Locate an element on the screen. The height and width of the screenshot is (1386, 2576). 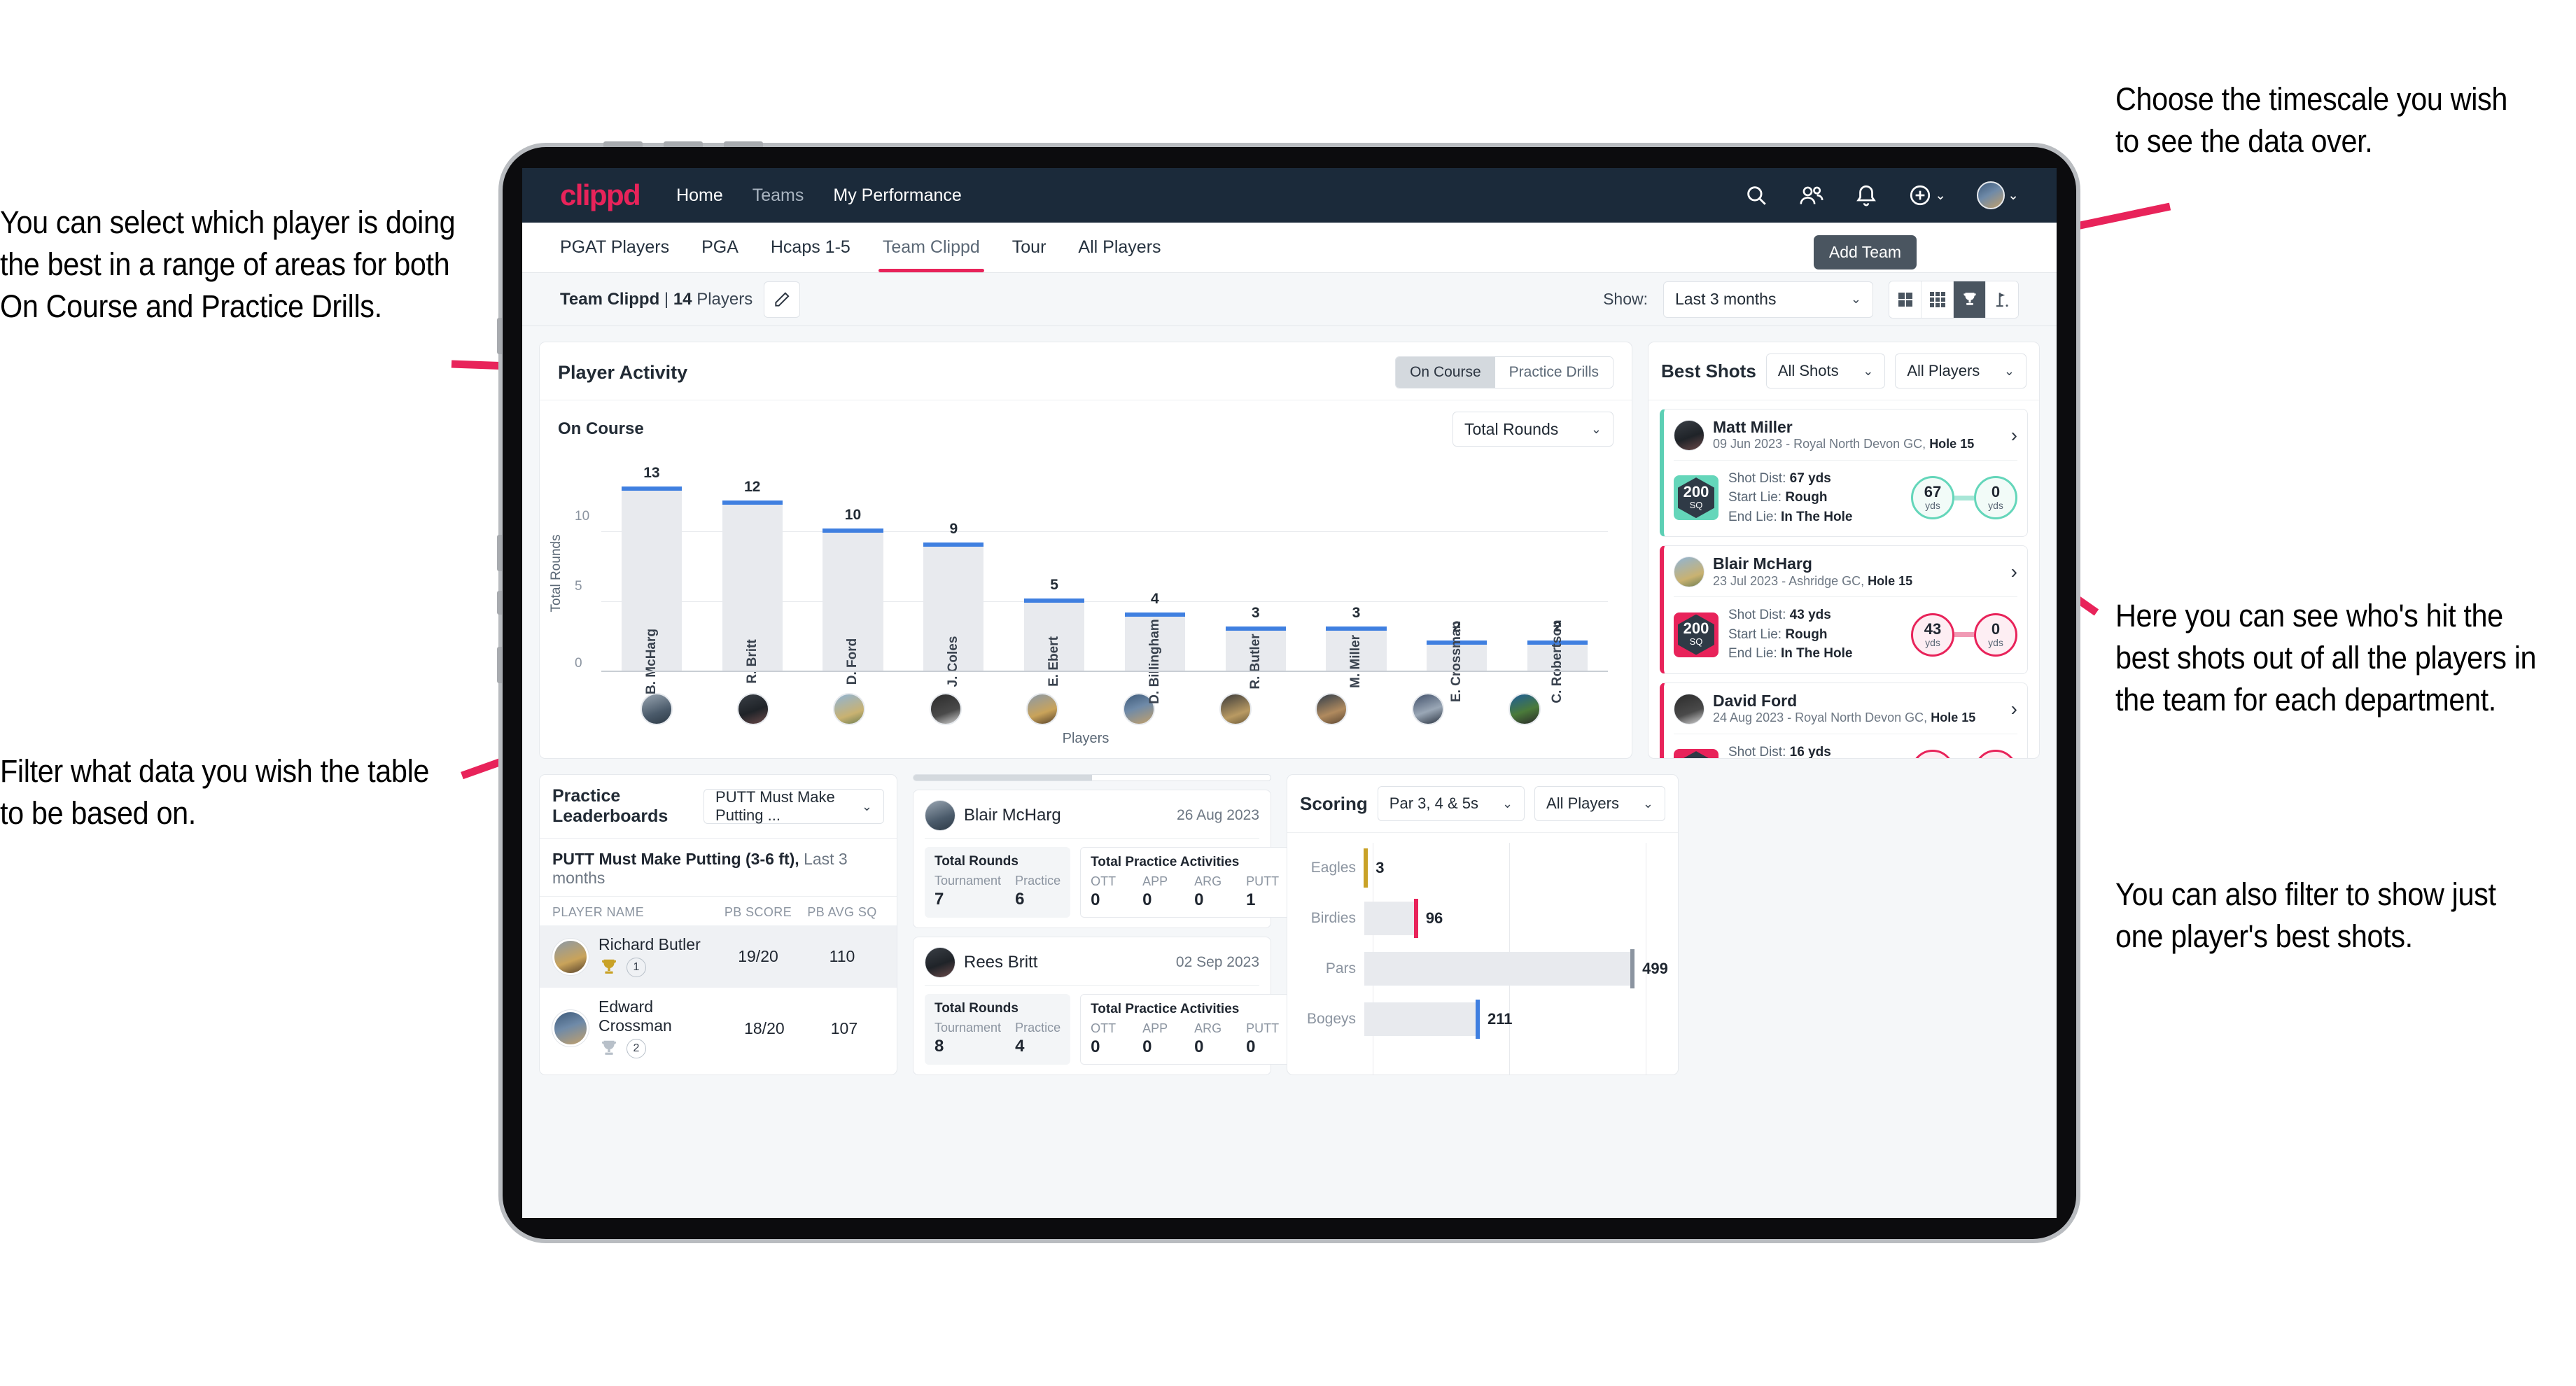
shot-start-value: 43 is located at coordinates (1933, 629).